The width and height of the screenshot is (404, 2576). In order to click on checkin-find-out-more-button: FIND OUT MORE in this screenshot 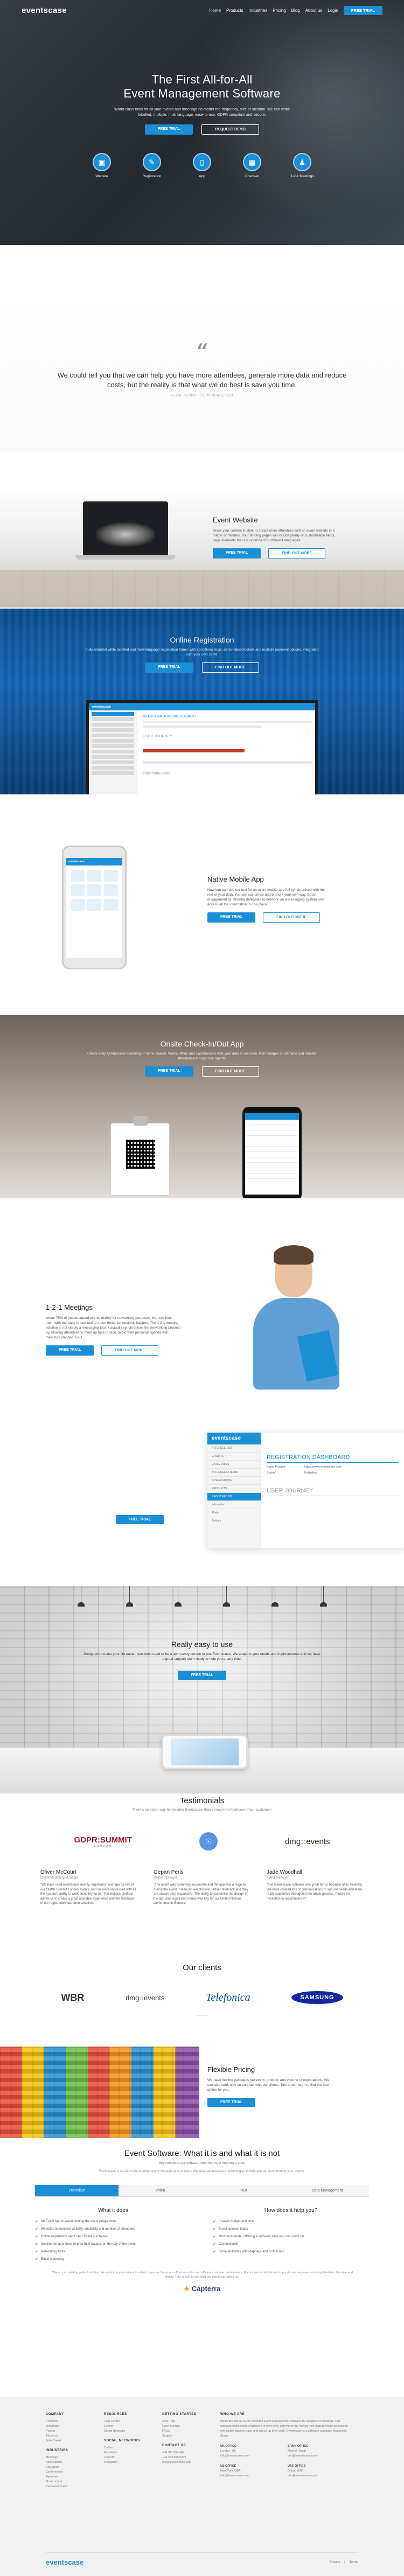, I will do `click(230, 1071)`.